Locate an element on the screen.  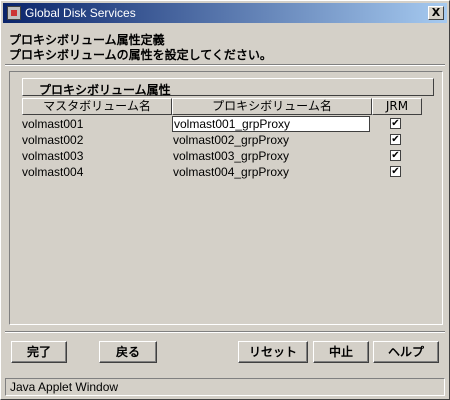
proxy-volume-field: volmast001_grpProxy is located at coordinates (271, 124).